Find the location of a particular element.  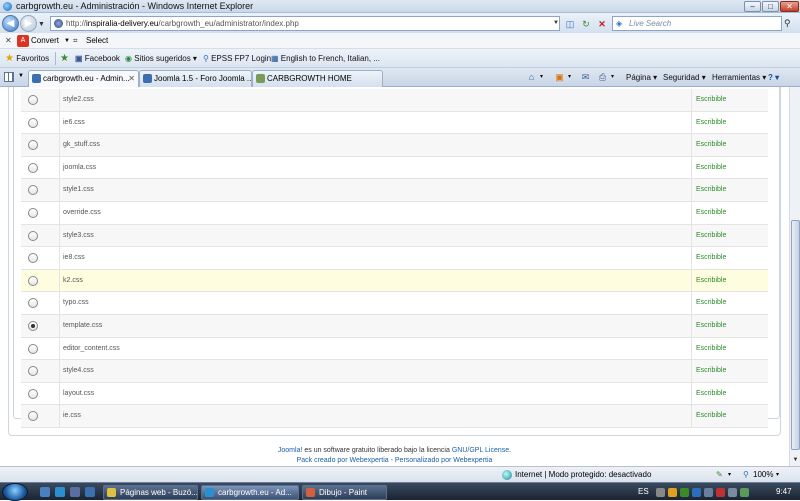

table-row: layout.css Escribible is located at coordinates (394, 394).